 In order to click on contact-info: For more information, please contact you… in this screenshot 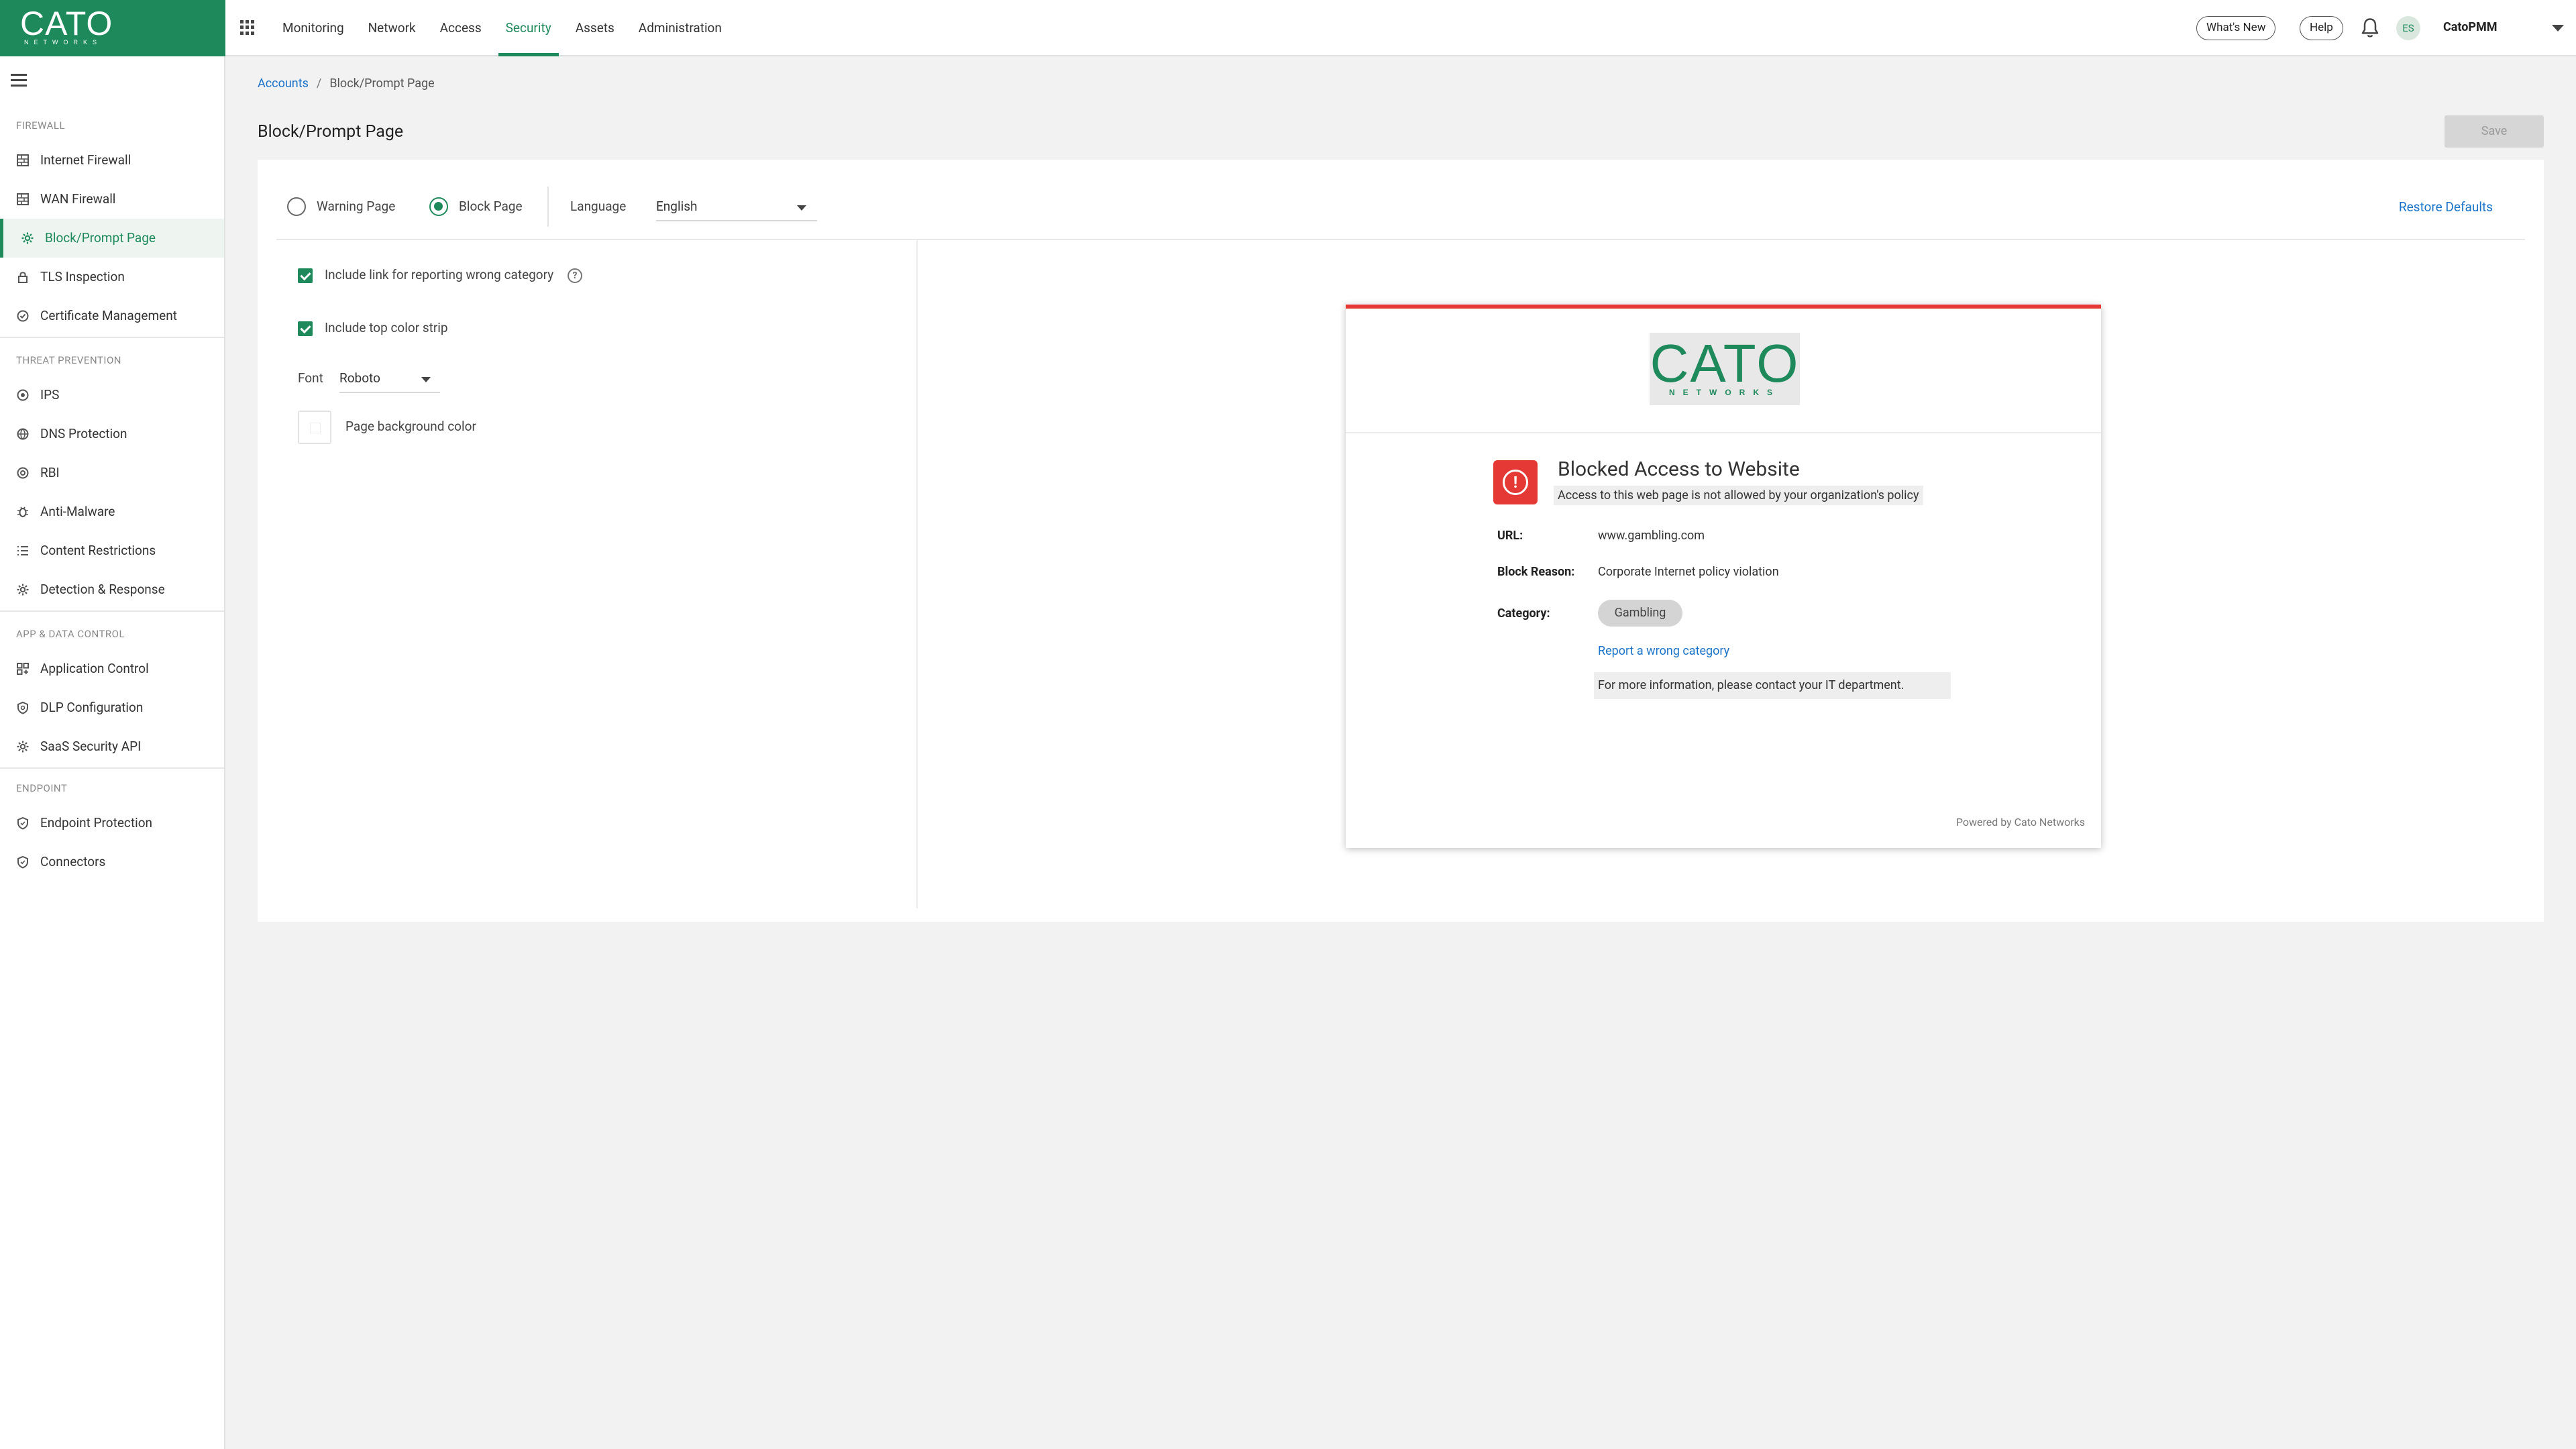, I will do `click(1772, 685)`.